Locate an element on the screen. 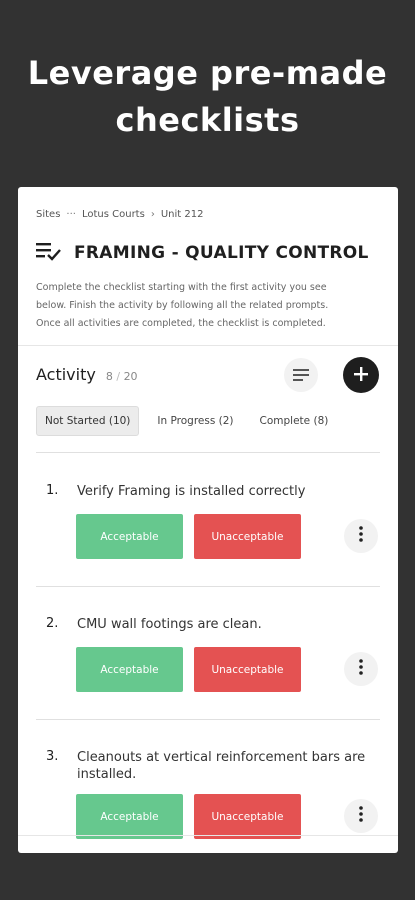 The image size is (415, 900). filter-icon is located at coordinates (301, 375).